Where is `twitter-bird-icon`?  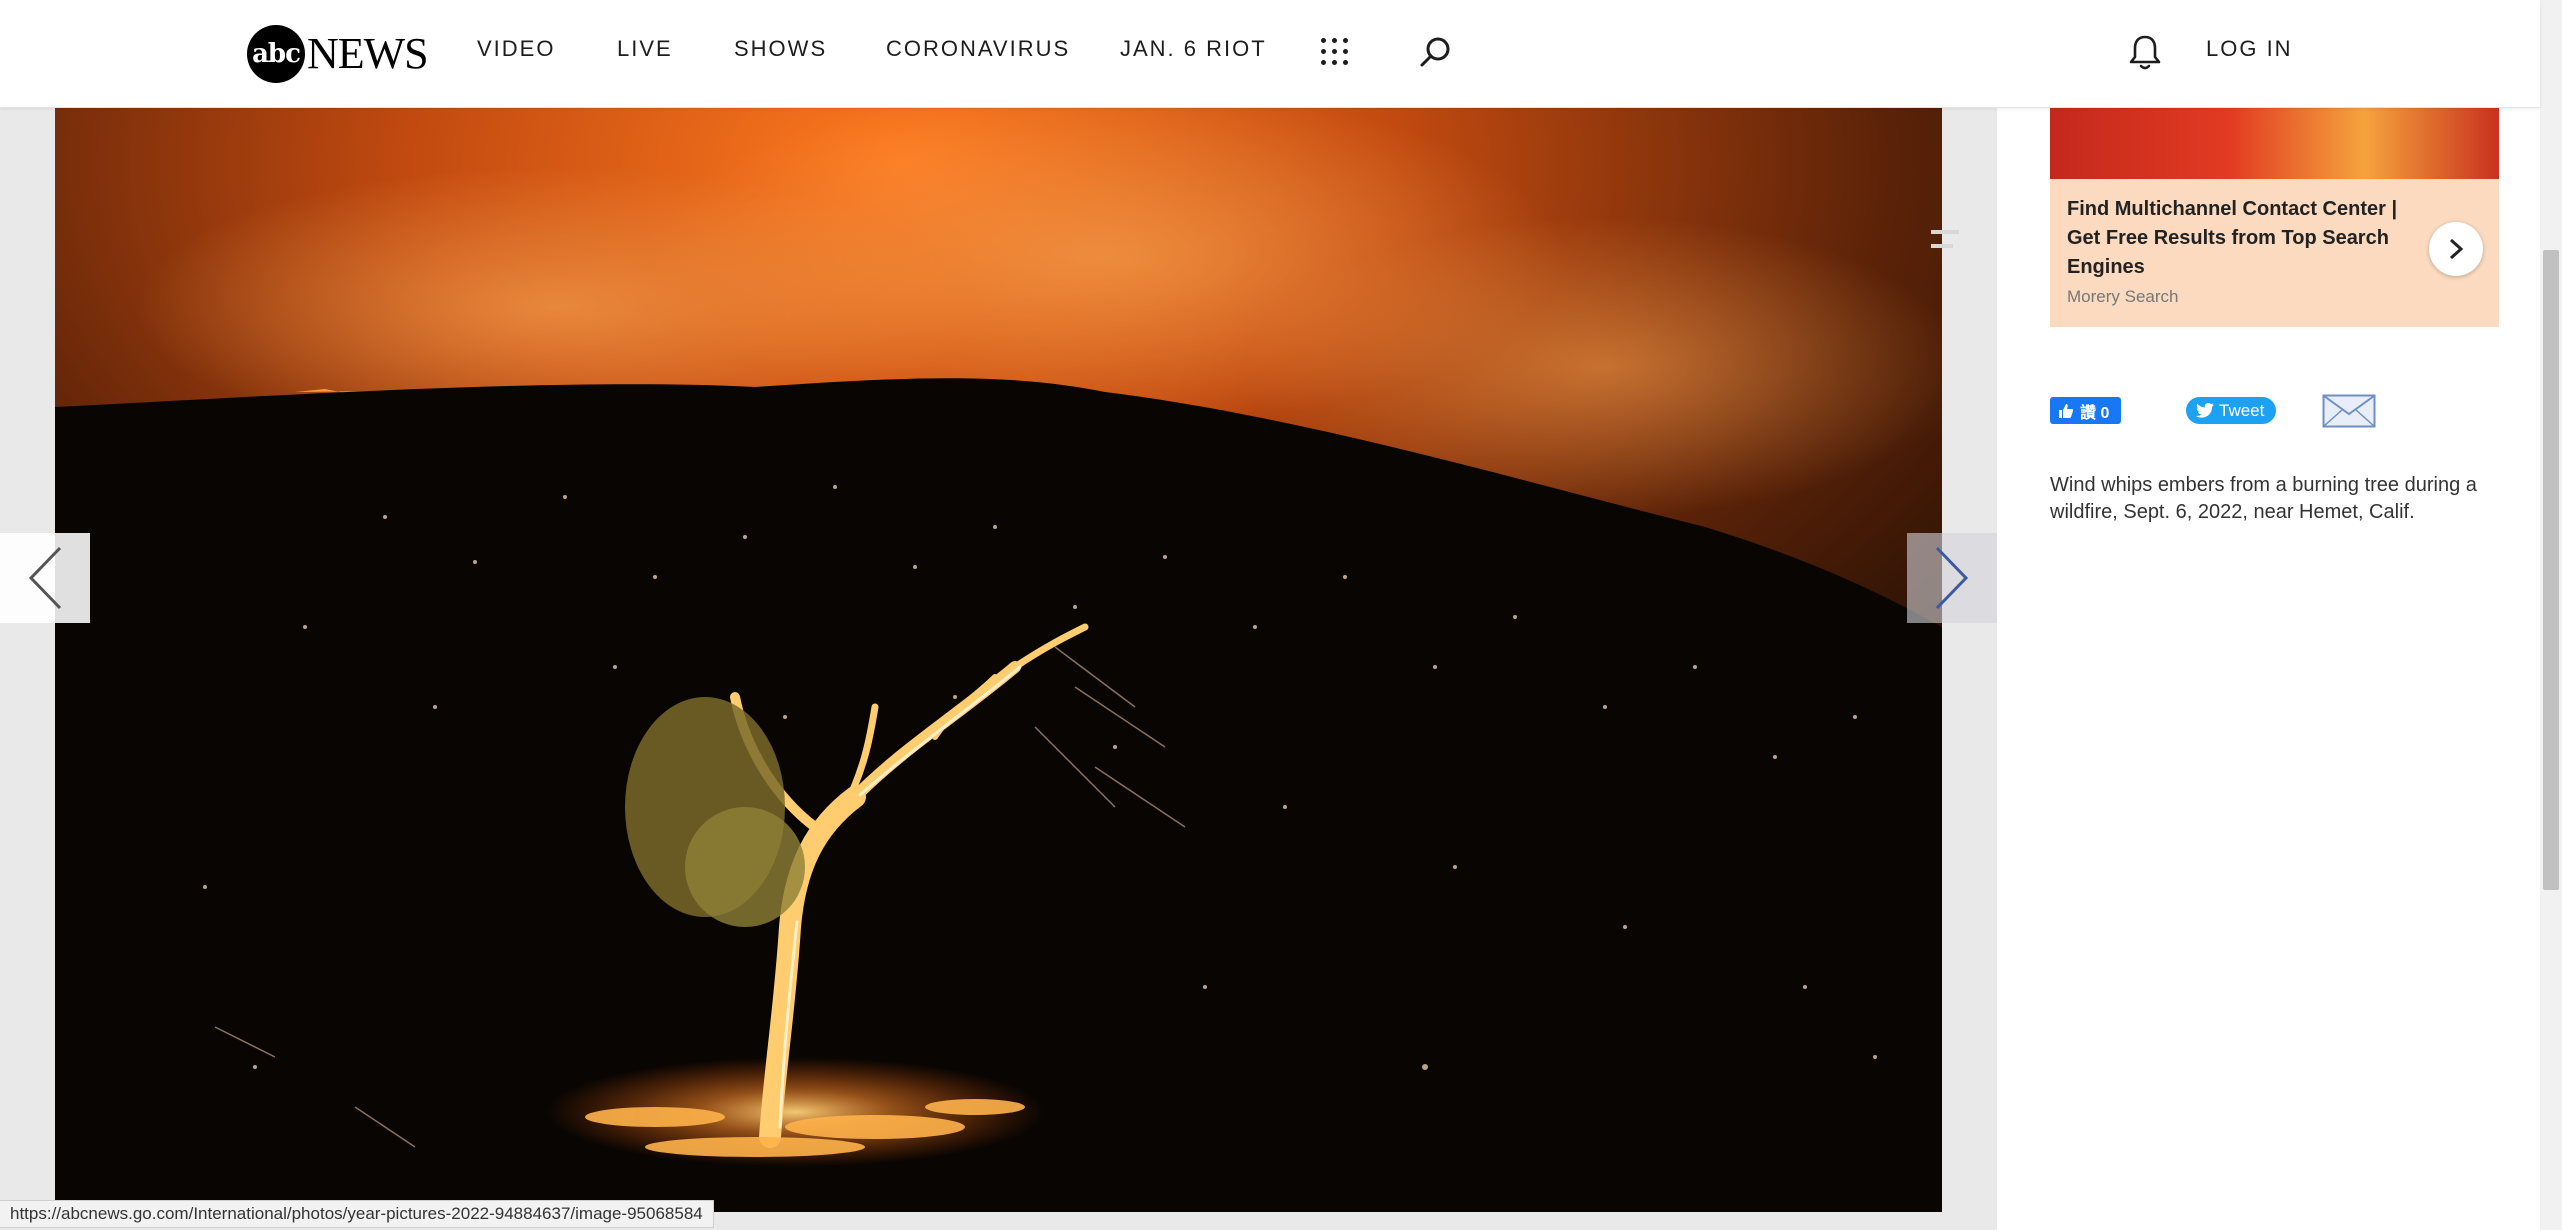
twitter-bird-icon is located at coordinates (2205, 410).